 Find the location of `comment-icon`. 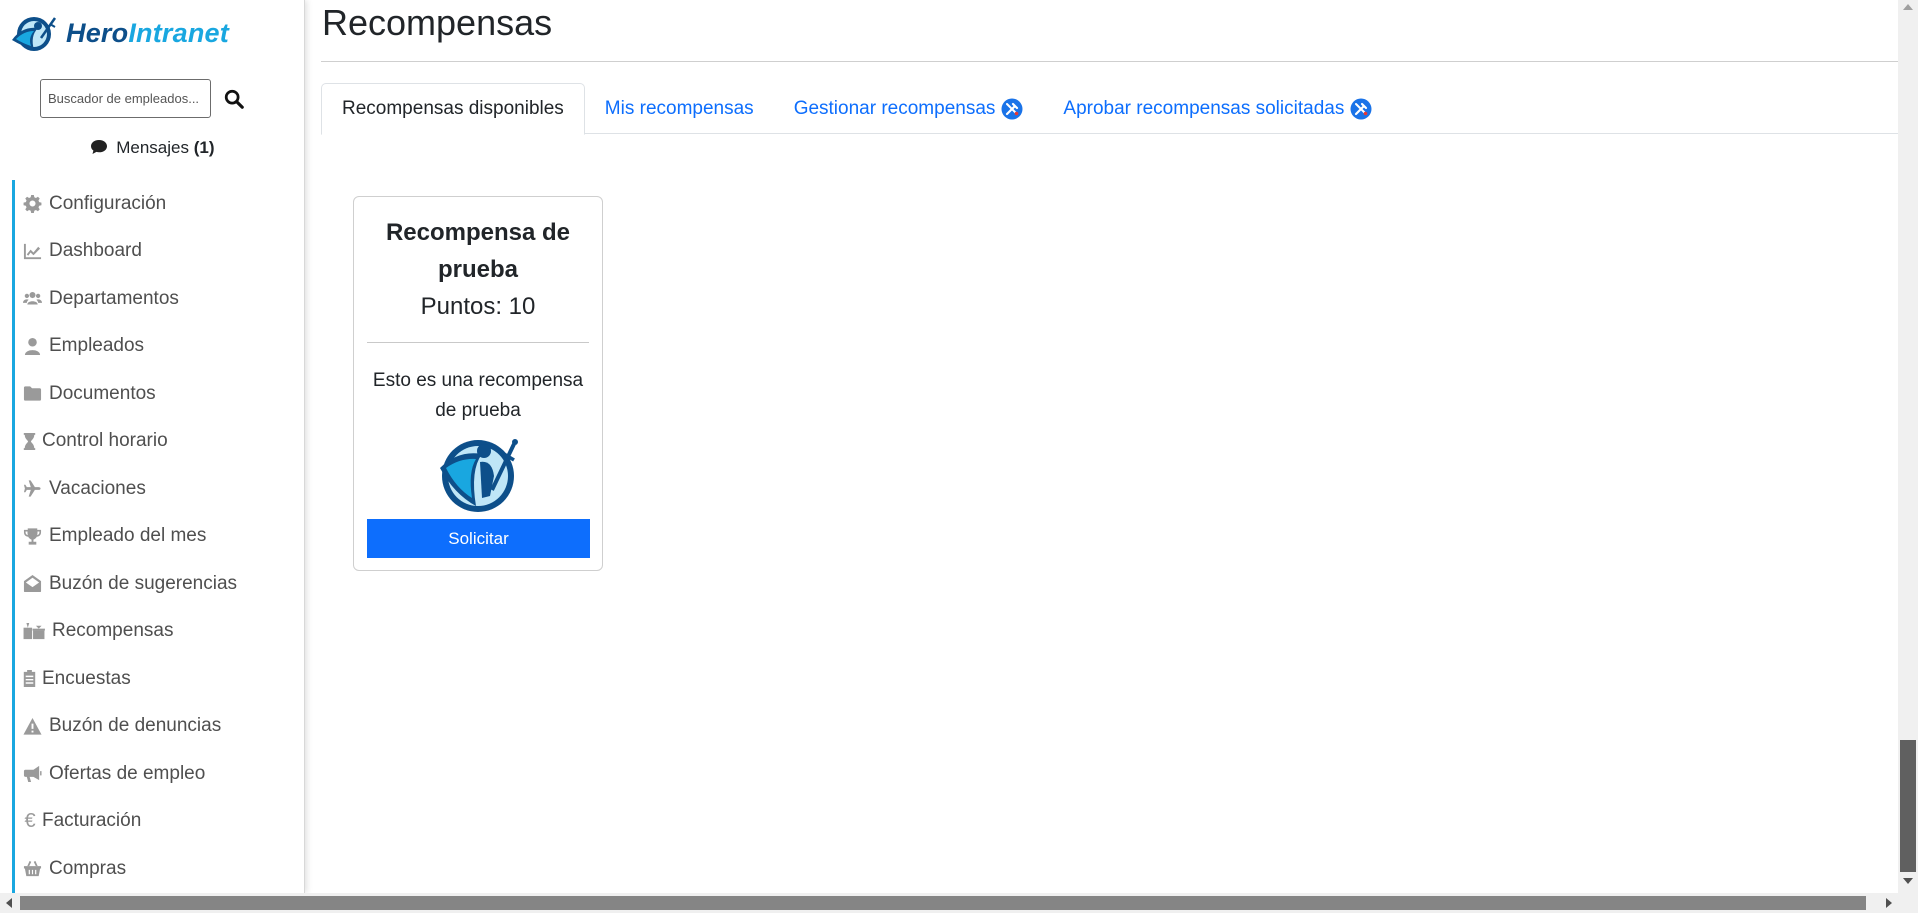

comment-icon is located at coordinates (99, 147).